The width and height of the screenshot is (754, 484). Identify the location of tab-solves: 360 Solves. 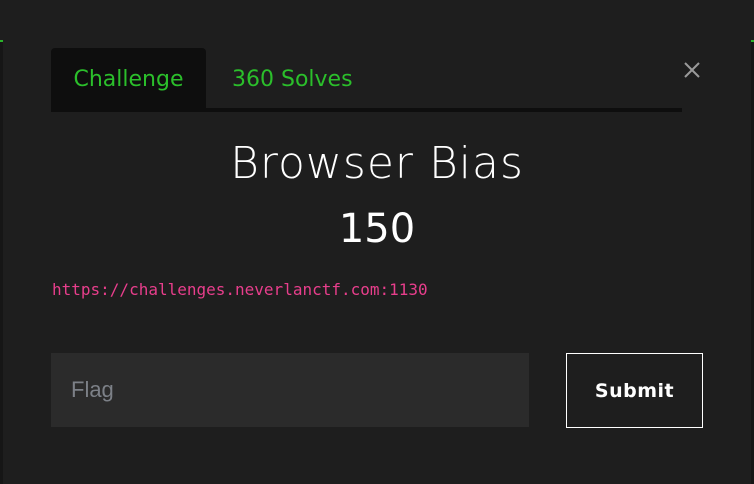
(292, 78).